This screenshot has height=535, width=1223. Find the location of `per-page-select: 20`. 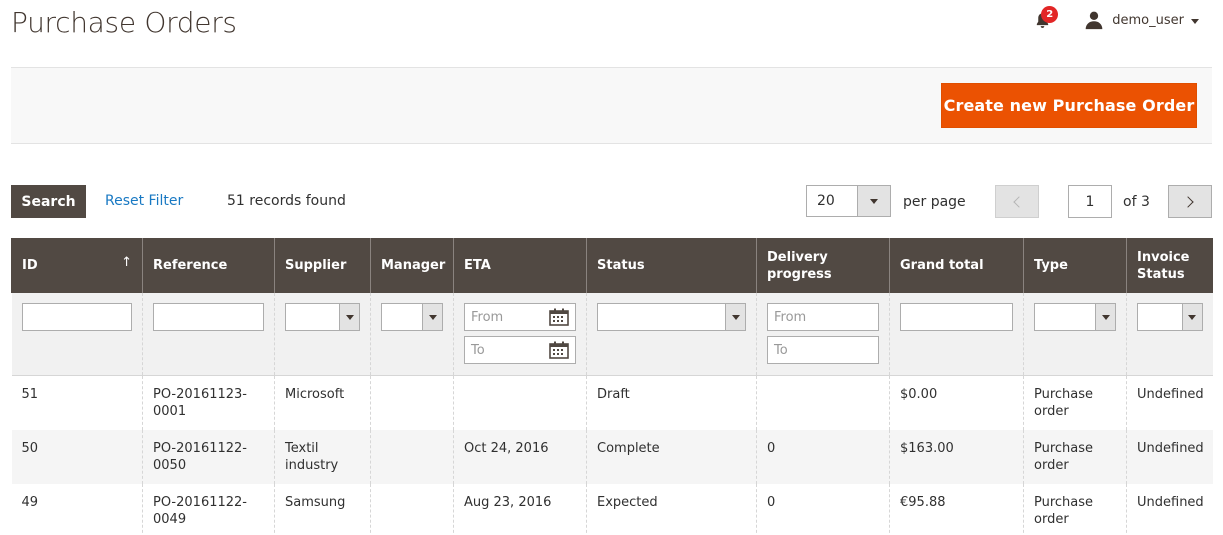

per-page-select: 20 is located at coordinates (848, 201).